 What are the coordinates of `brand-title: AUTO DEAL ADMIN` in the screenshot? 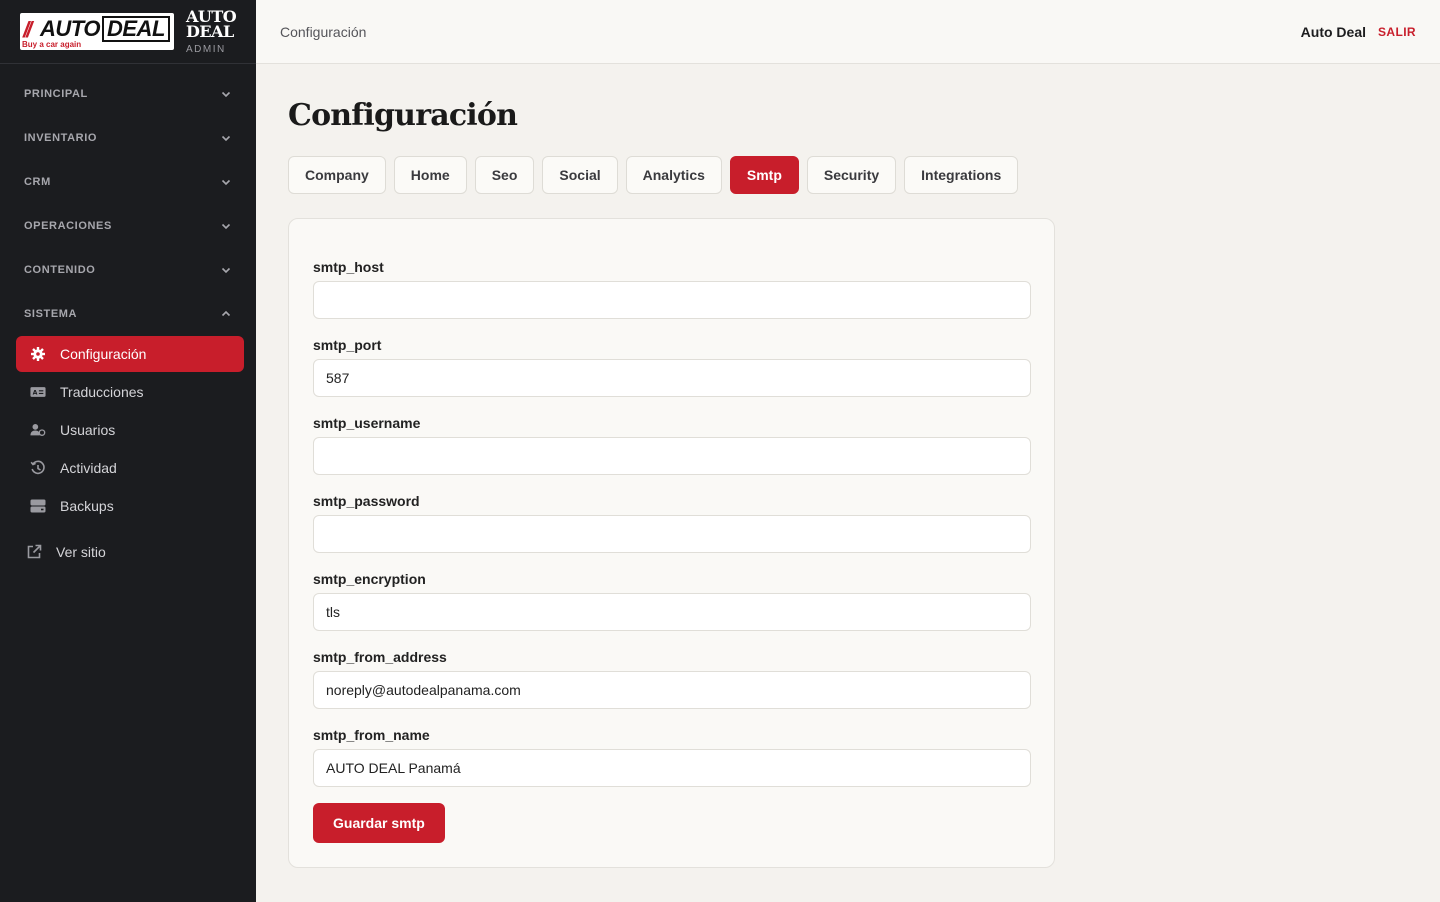 It's located at (211, 31).